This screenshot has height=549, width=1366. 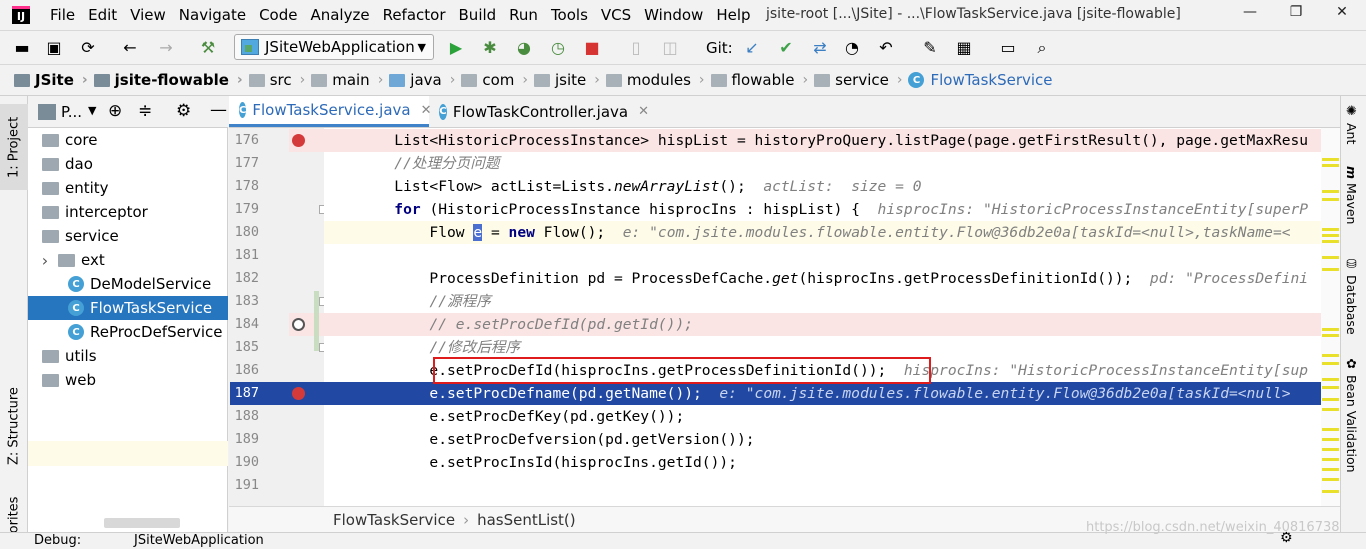 What do you see at coordinates (130, 48) in the screenshot?
I see `back-arrow-icon: ←` at bounding box center [130, 48].